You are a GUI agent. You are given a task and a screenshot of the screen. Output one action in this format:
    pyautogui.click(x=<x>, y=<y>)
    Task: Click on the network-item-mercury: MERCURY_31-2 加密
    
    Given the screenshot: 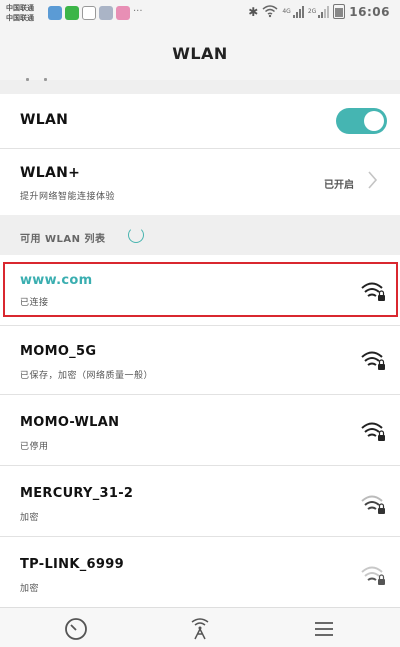 What is the action you would take?
    pyautogui.click(x=200, y=501)
    